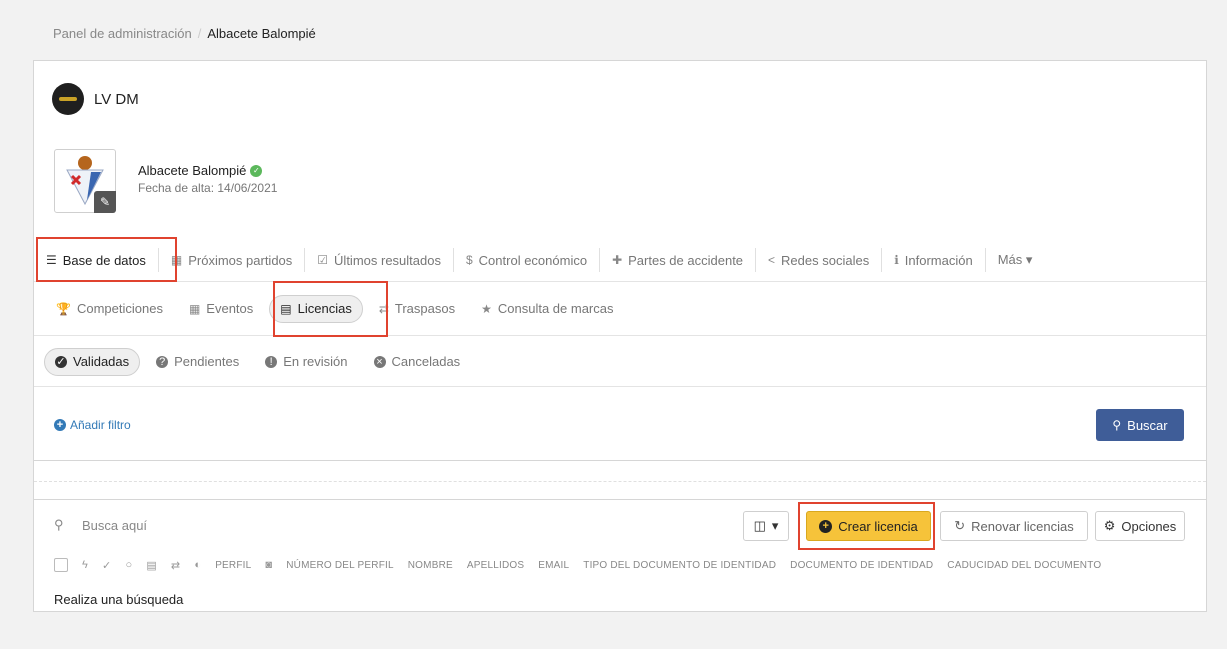 The height and width of the screenshot is (649, 1227). Describe the element at coordinates (232, 525) in the screenshot. I see `list-search-input` at that location.